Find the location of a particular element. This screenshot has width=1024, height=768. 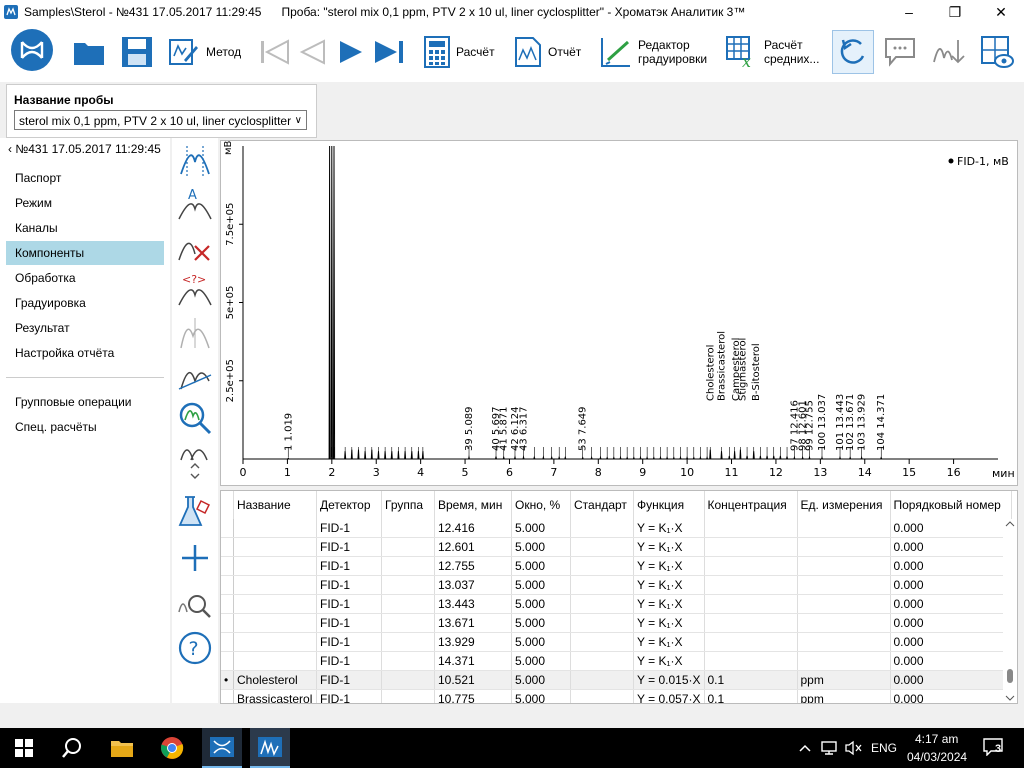

table-cell: Cholesterol is located at coordinates (275, 680).